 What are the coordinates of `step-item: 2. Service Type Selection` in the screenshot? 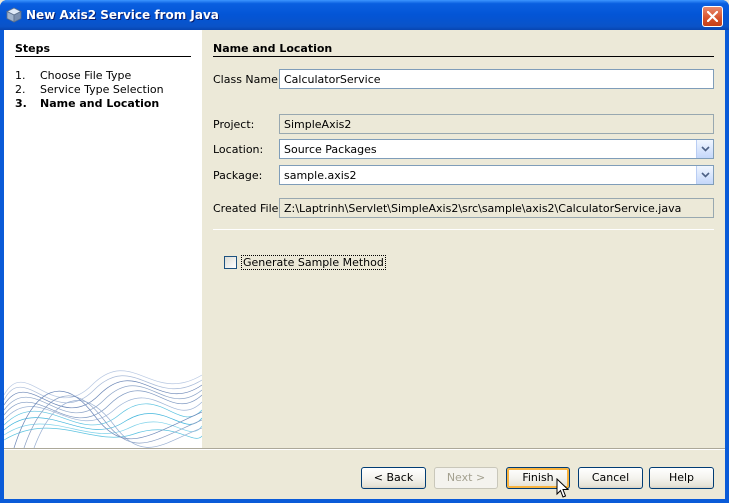 It's located at (89, 89).